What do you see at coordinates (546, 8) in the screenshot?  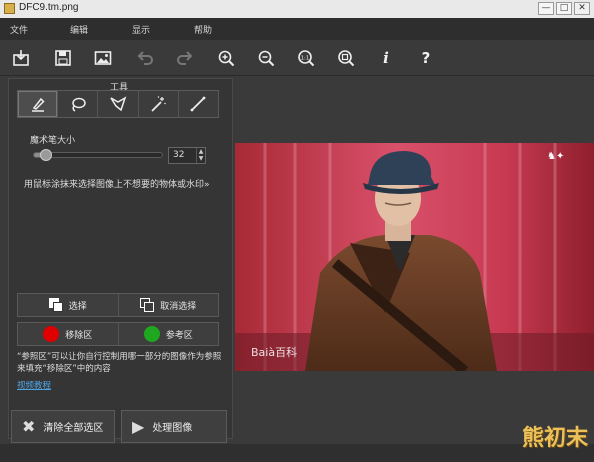 I see `minimize-button: —` at bounding box center [546, 8].